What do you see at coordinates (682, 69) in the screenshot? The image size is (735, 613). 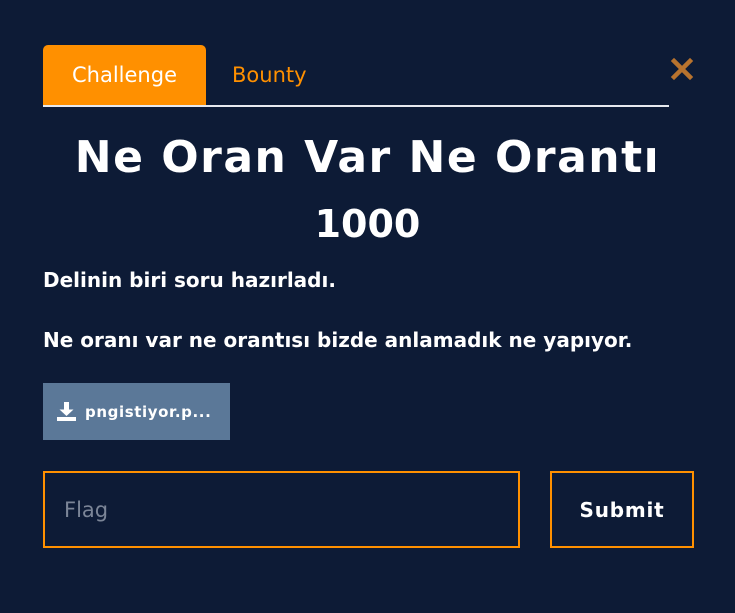 I see `close-icon` at bounding box center [682, 69].